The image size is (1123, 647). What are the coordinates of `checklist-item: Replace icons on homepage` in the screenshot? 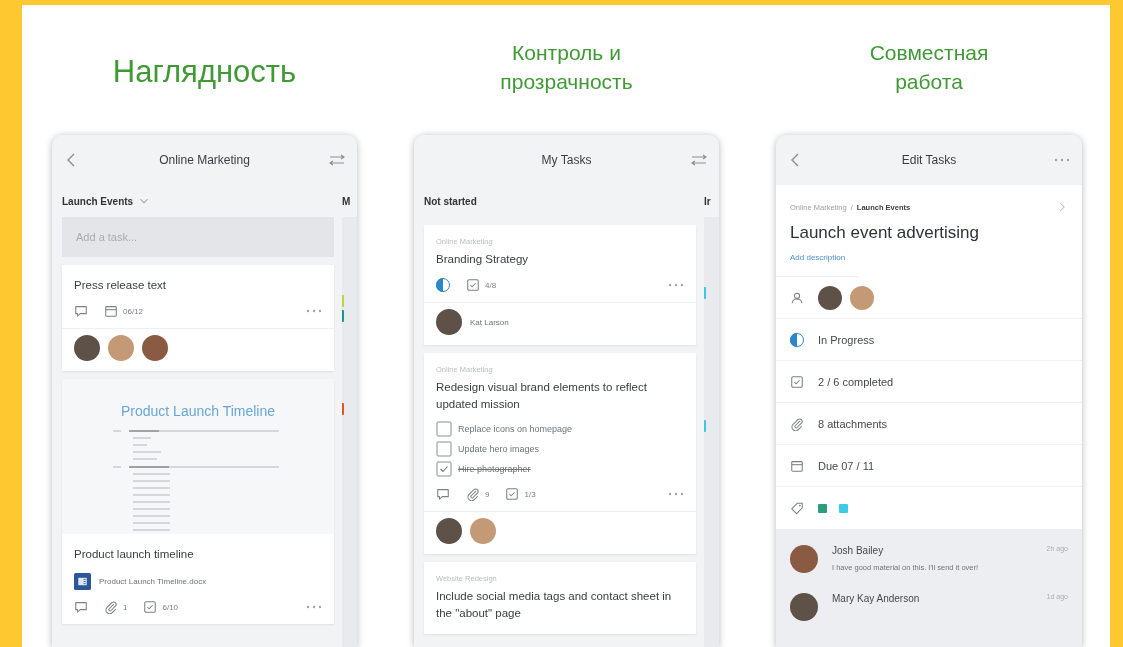 It's located at (515, 429).